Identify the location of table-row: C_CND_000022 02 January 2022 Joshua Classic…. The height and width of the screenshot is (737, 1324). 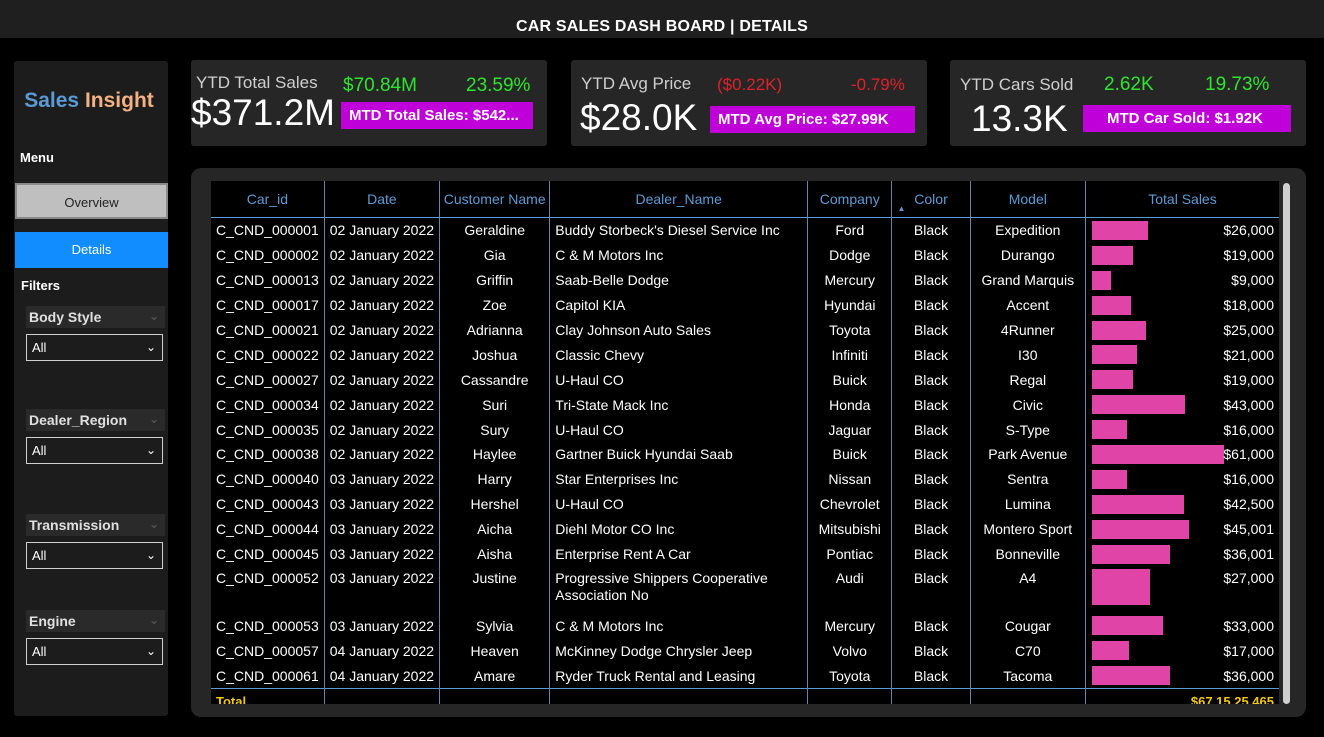
(745, 355).